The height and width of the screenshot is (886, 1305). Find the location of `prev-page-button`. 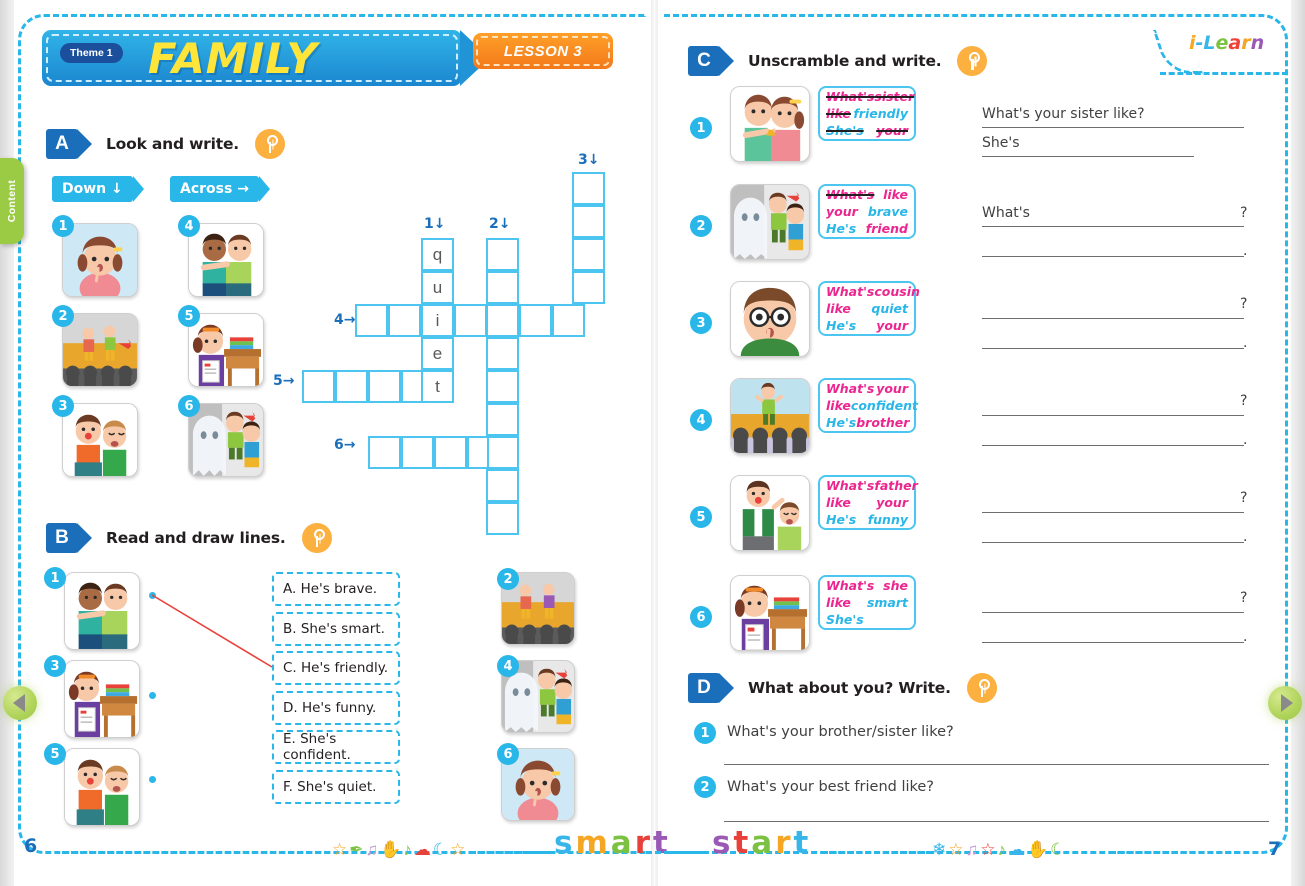

prev-page-button is located at coordinates (20, 703).